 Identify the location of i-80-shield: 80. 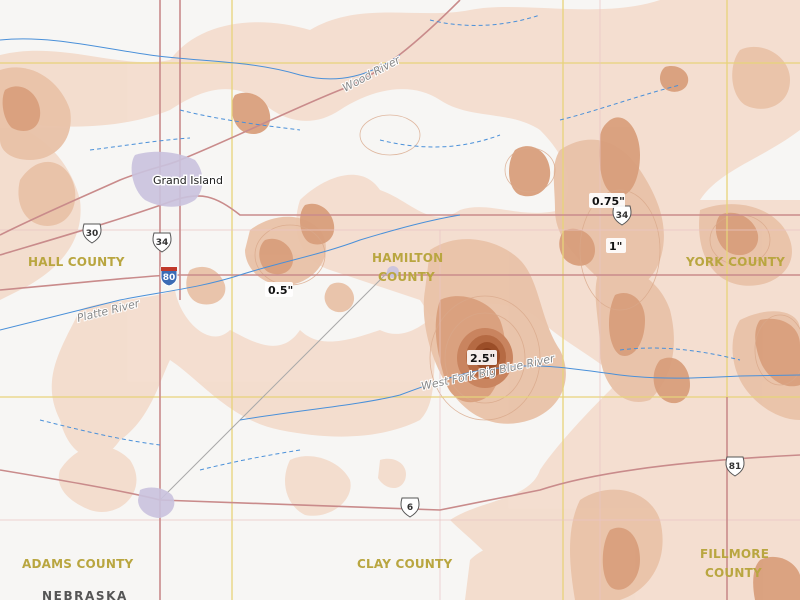
(169, 276).